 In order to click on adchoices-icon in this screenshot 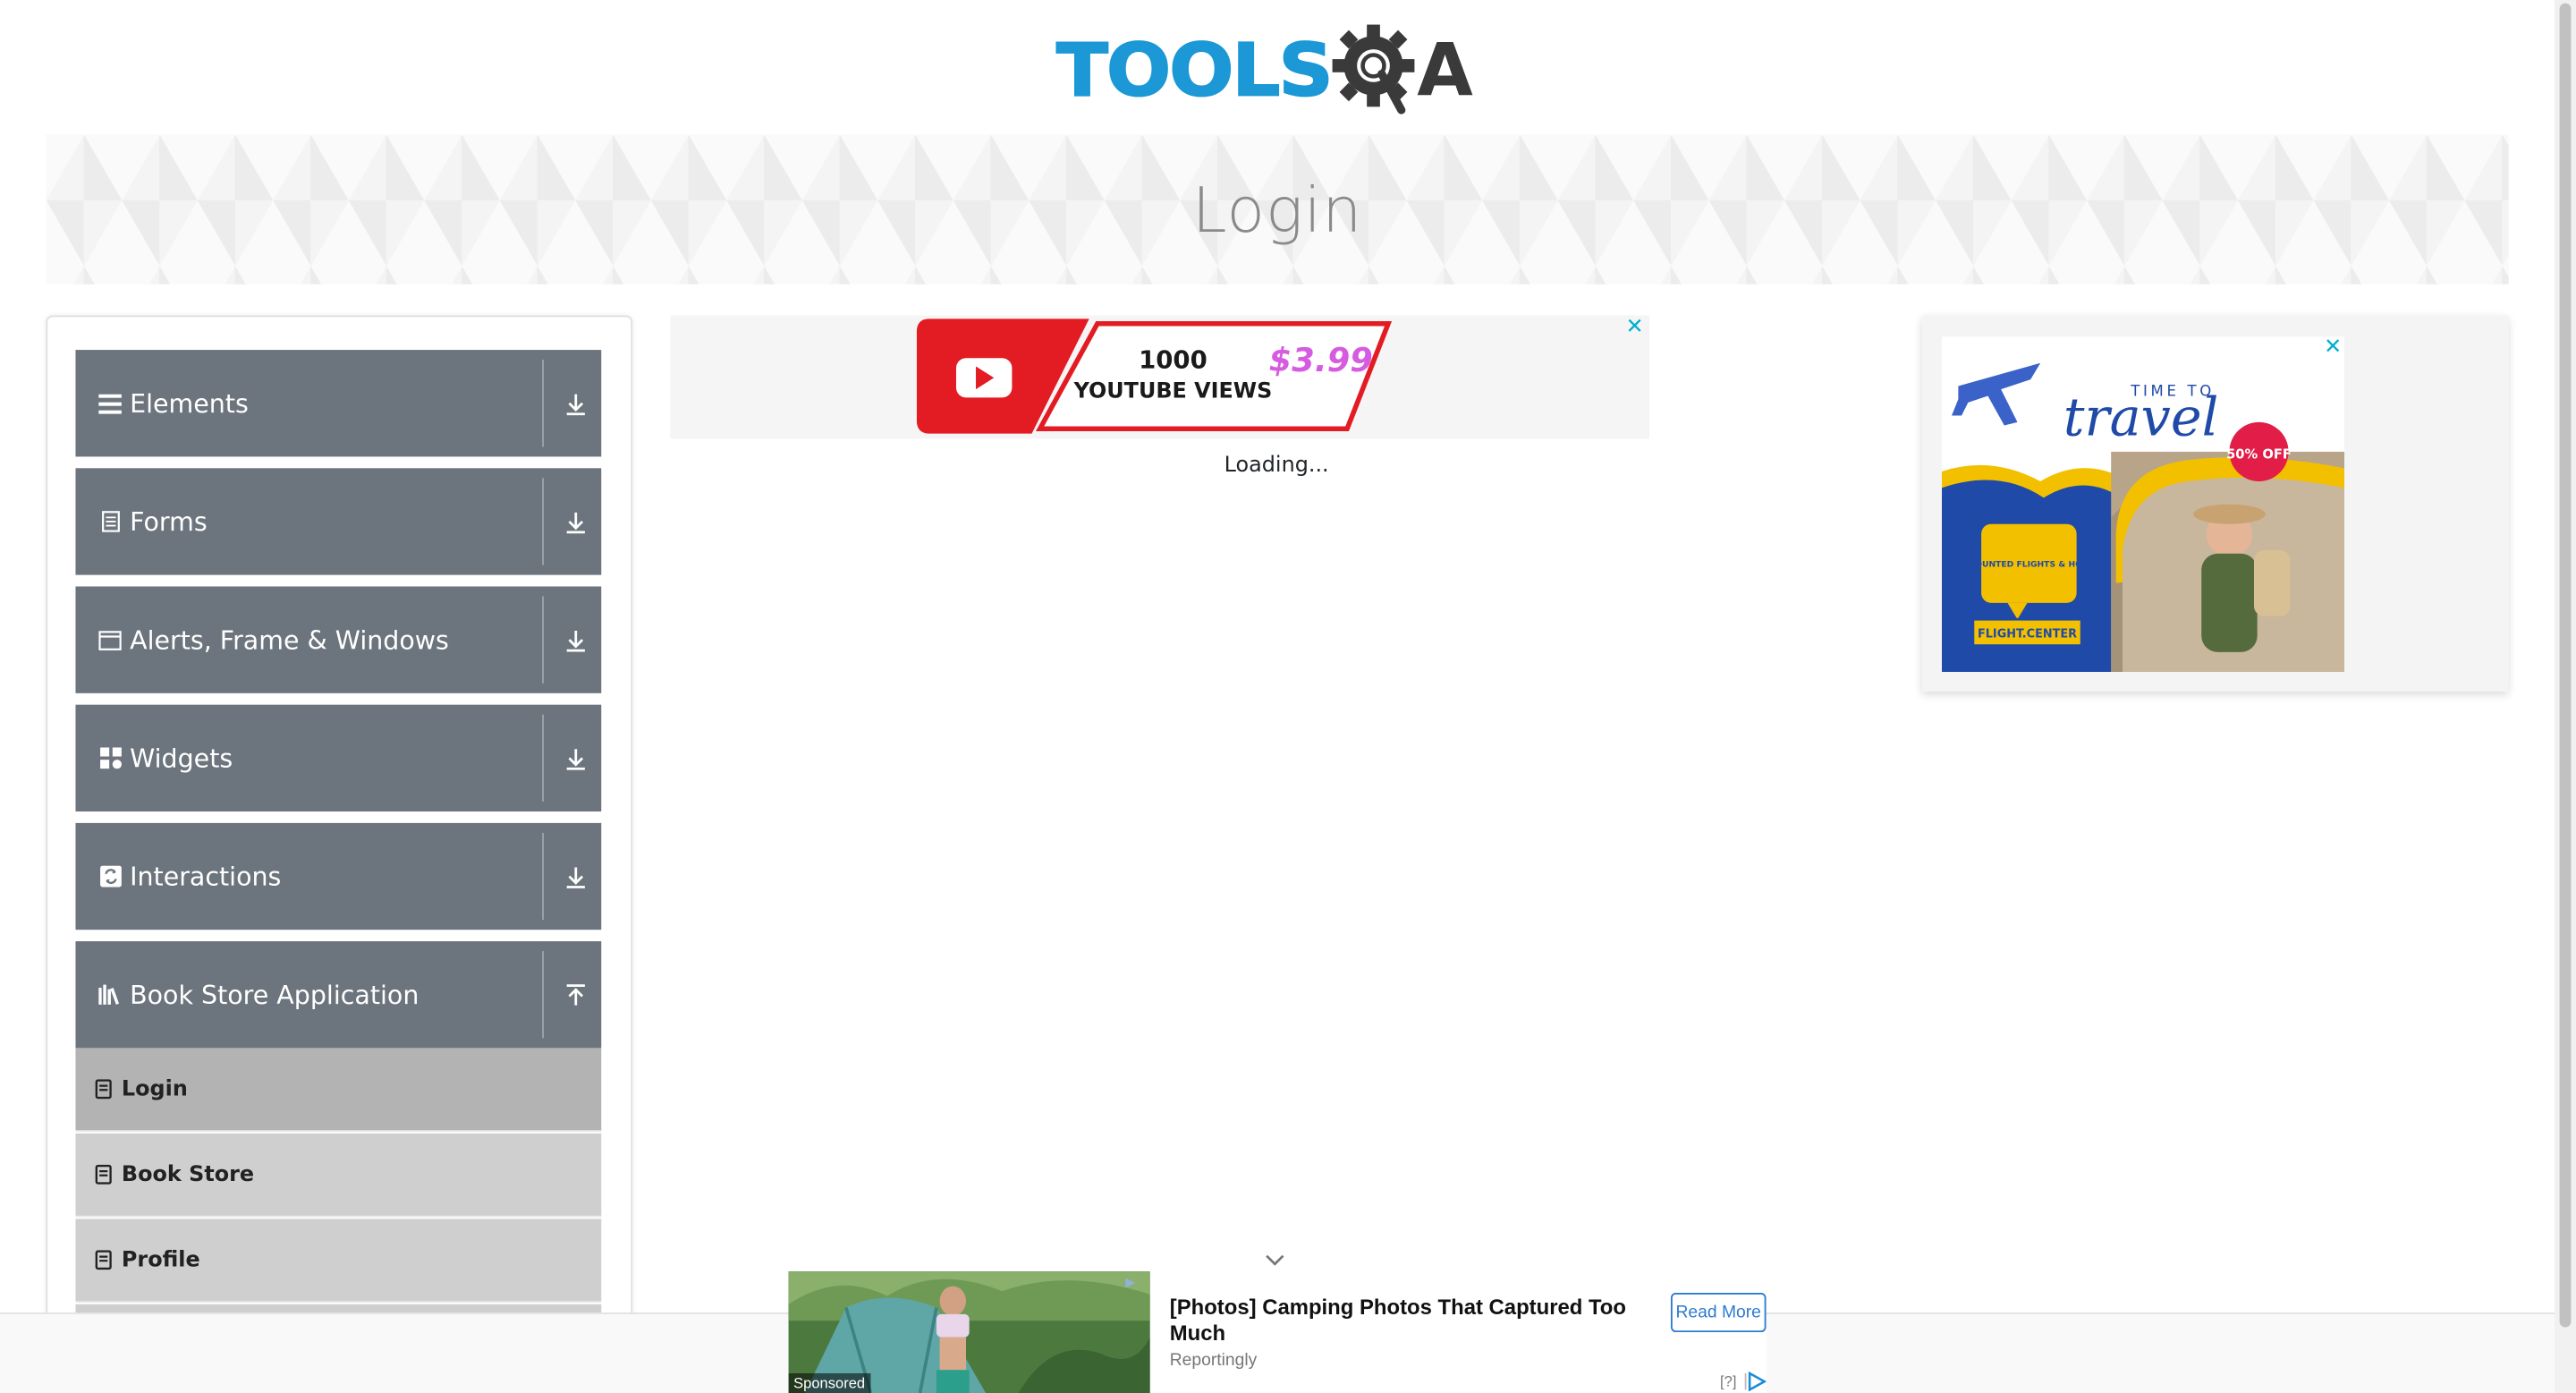, I will do `click(1755, 1382)`.